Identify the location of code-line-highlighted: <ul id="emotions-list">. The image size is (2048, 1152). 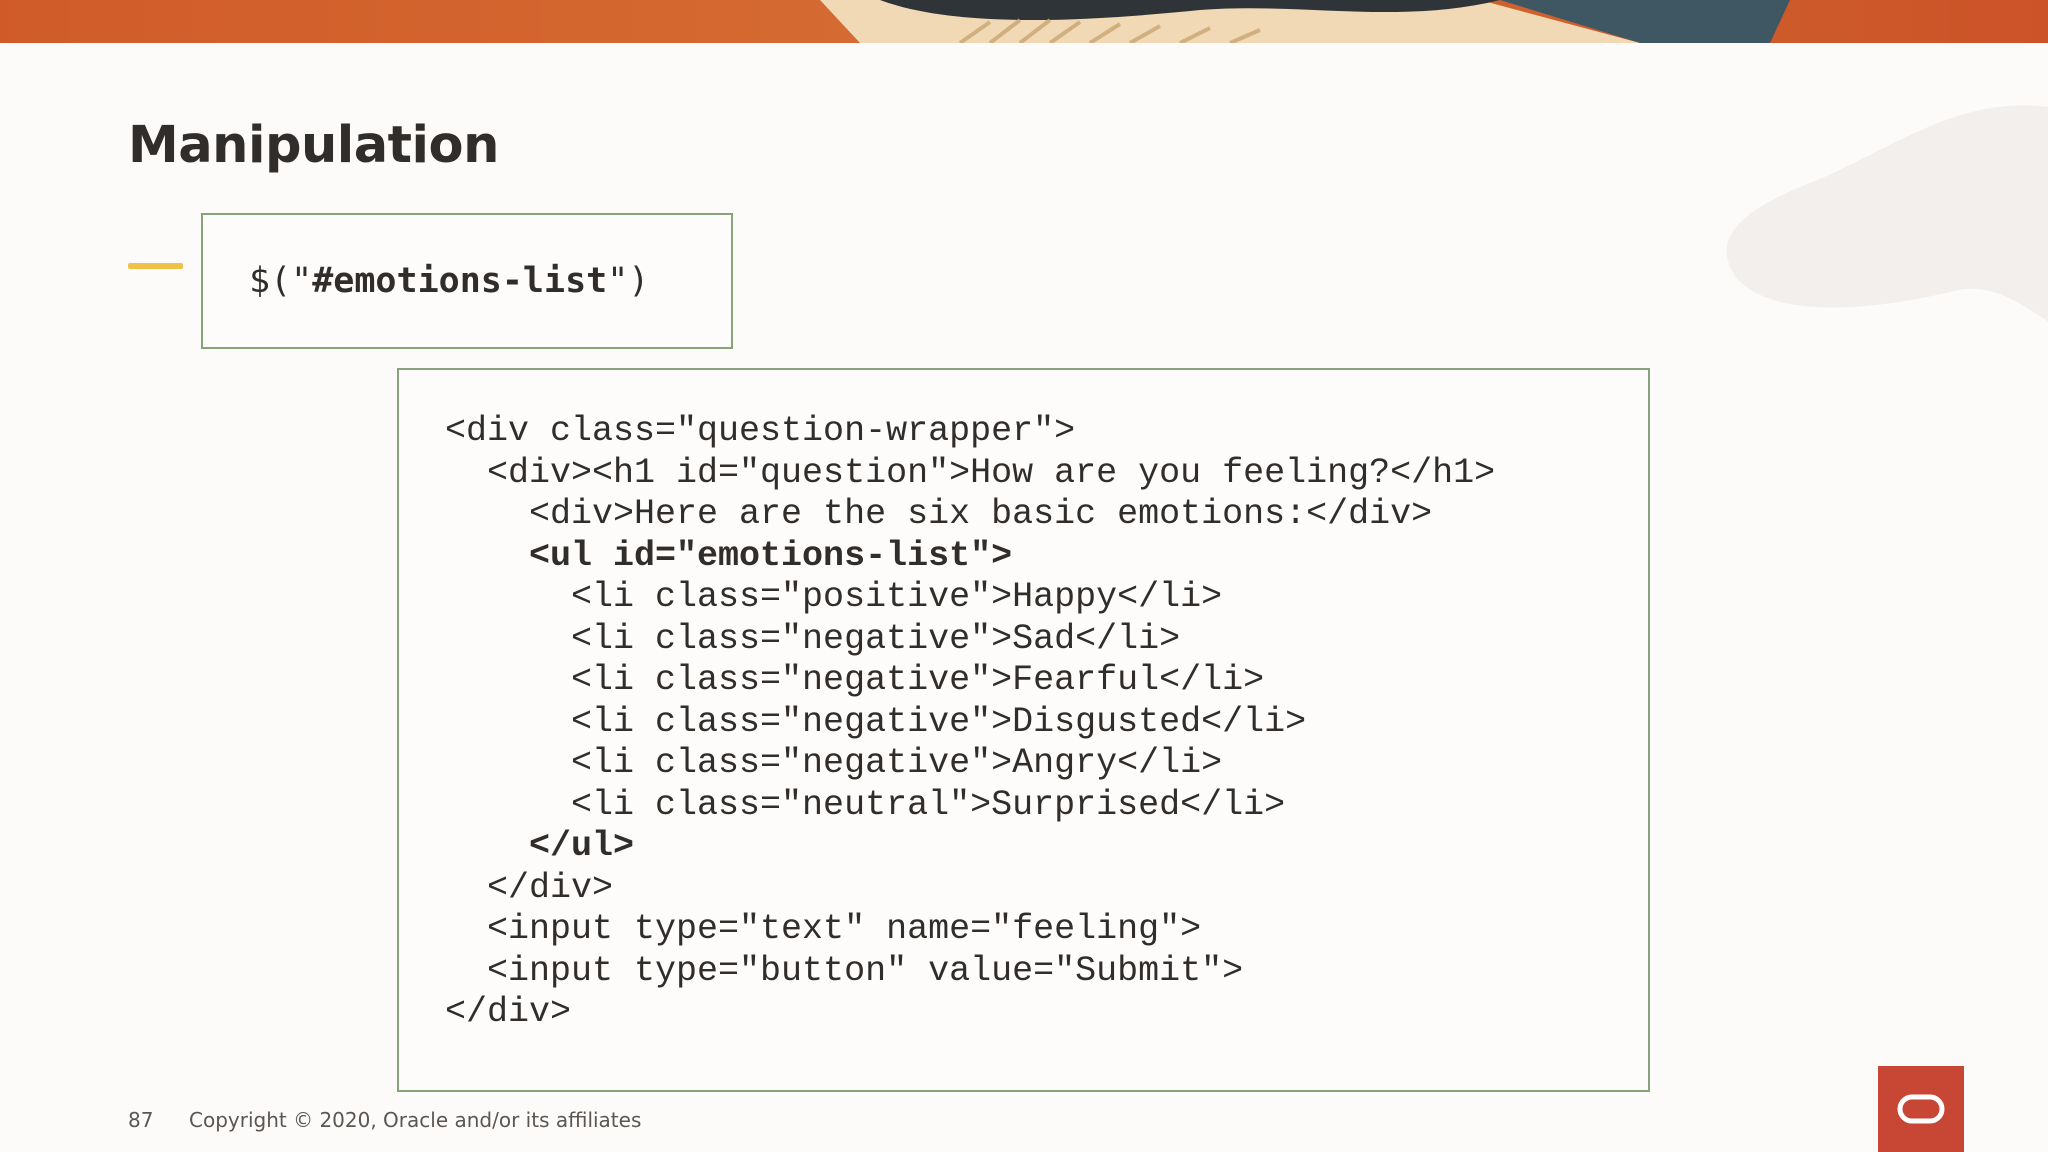
(729, 555).